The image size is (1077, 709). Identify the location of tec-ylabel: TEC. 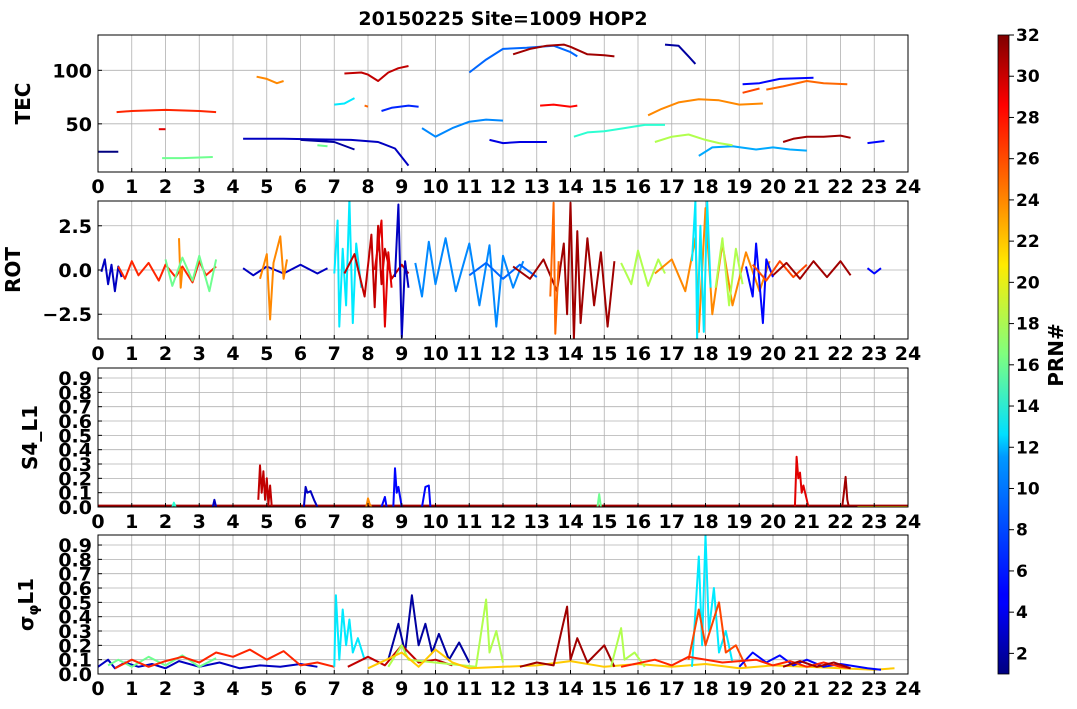
(23, 104).